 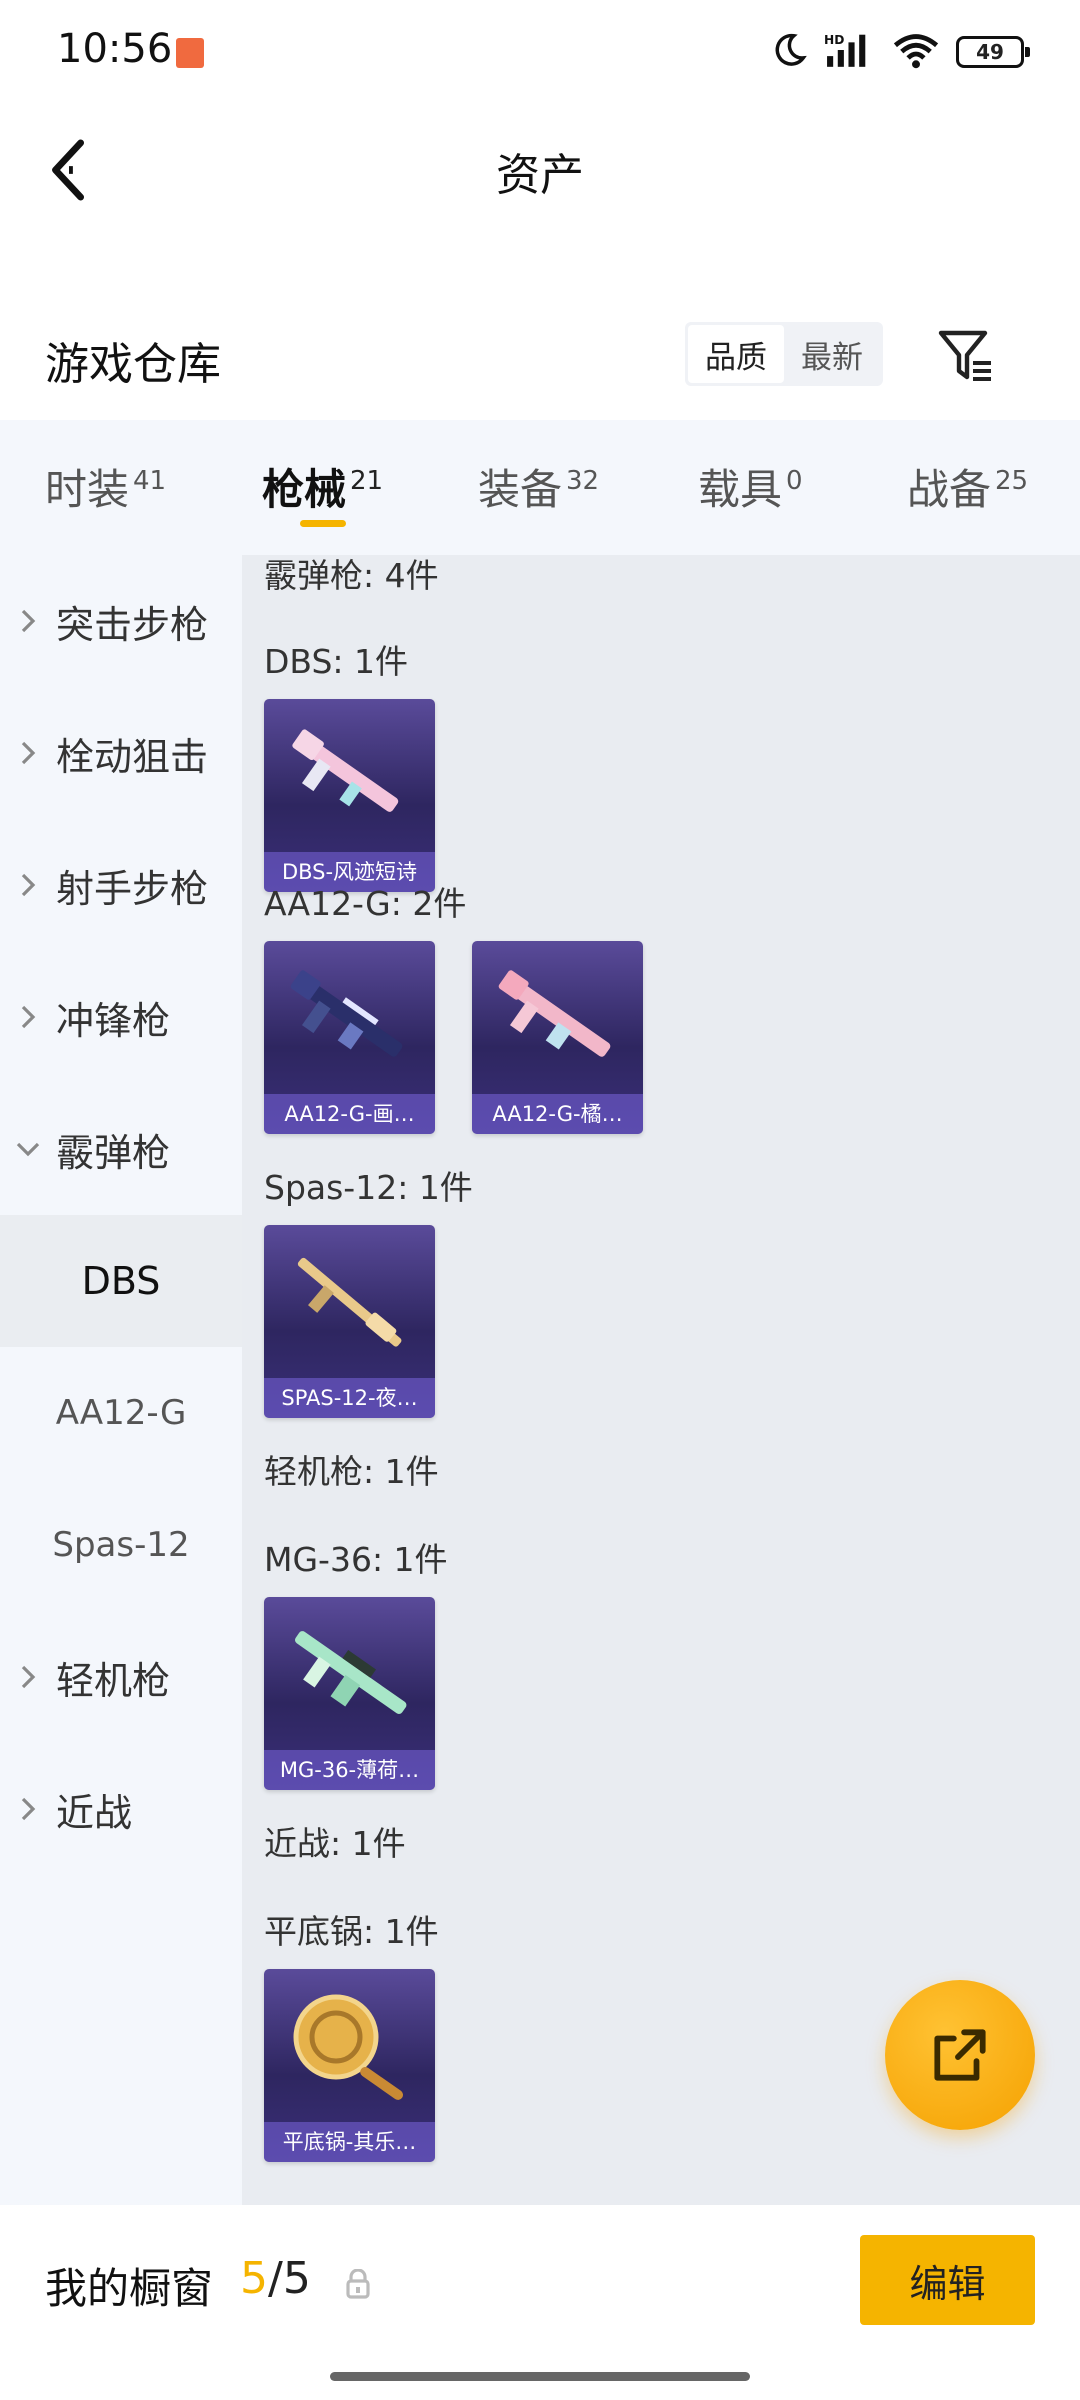 I want to click on sidebar-item-assault-rifle: 突击步枪, so click(x=121, y=621).